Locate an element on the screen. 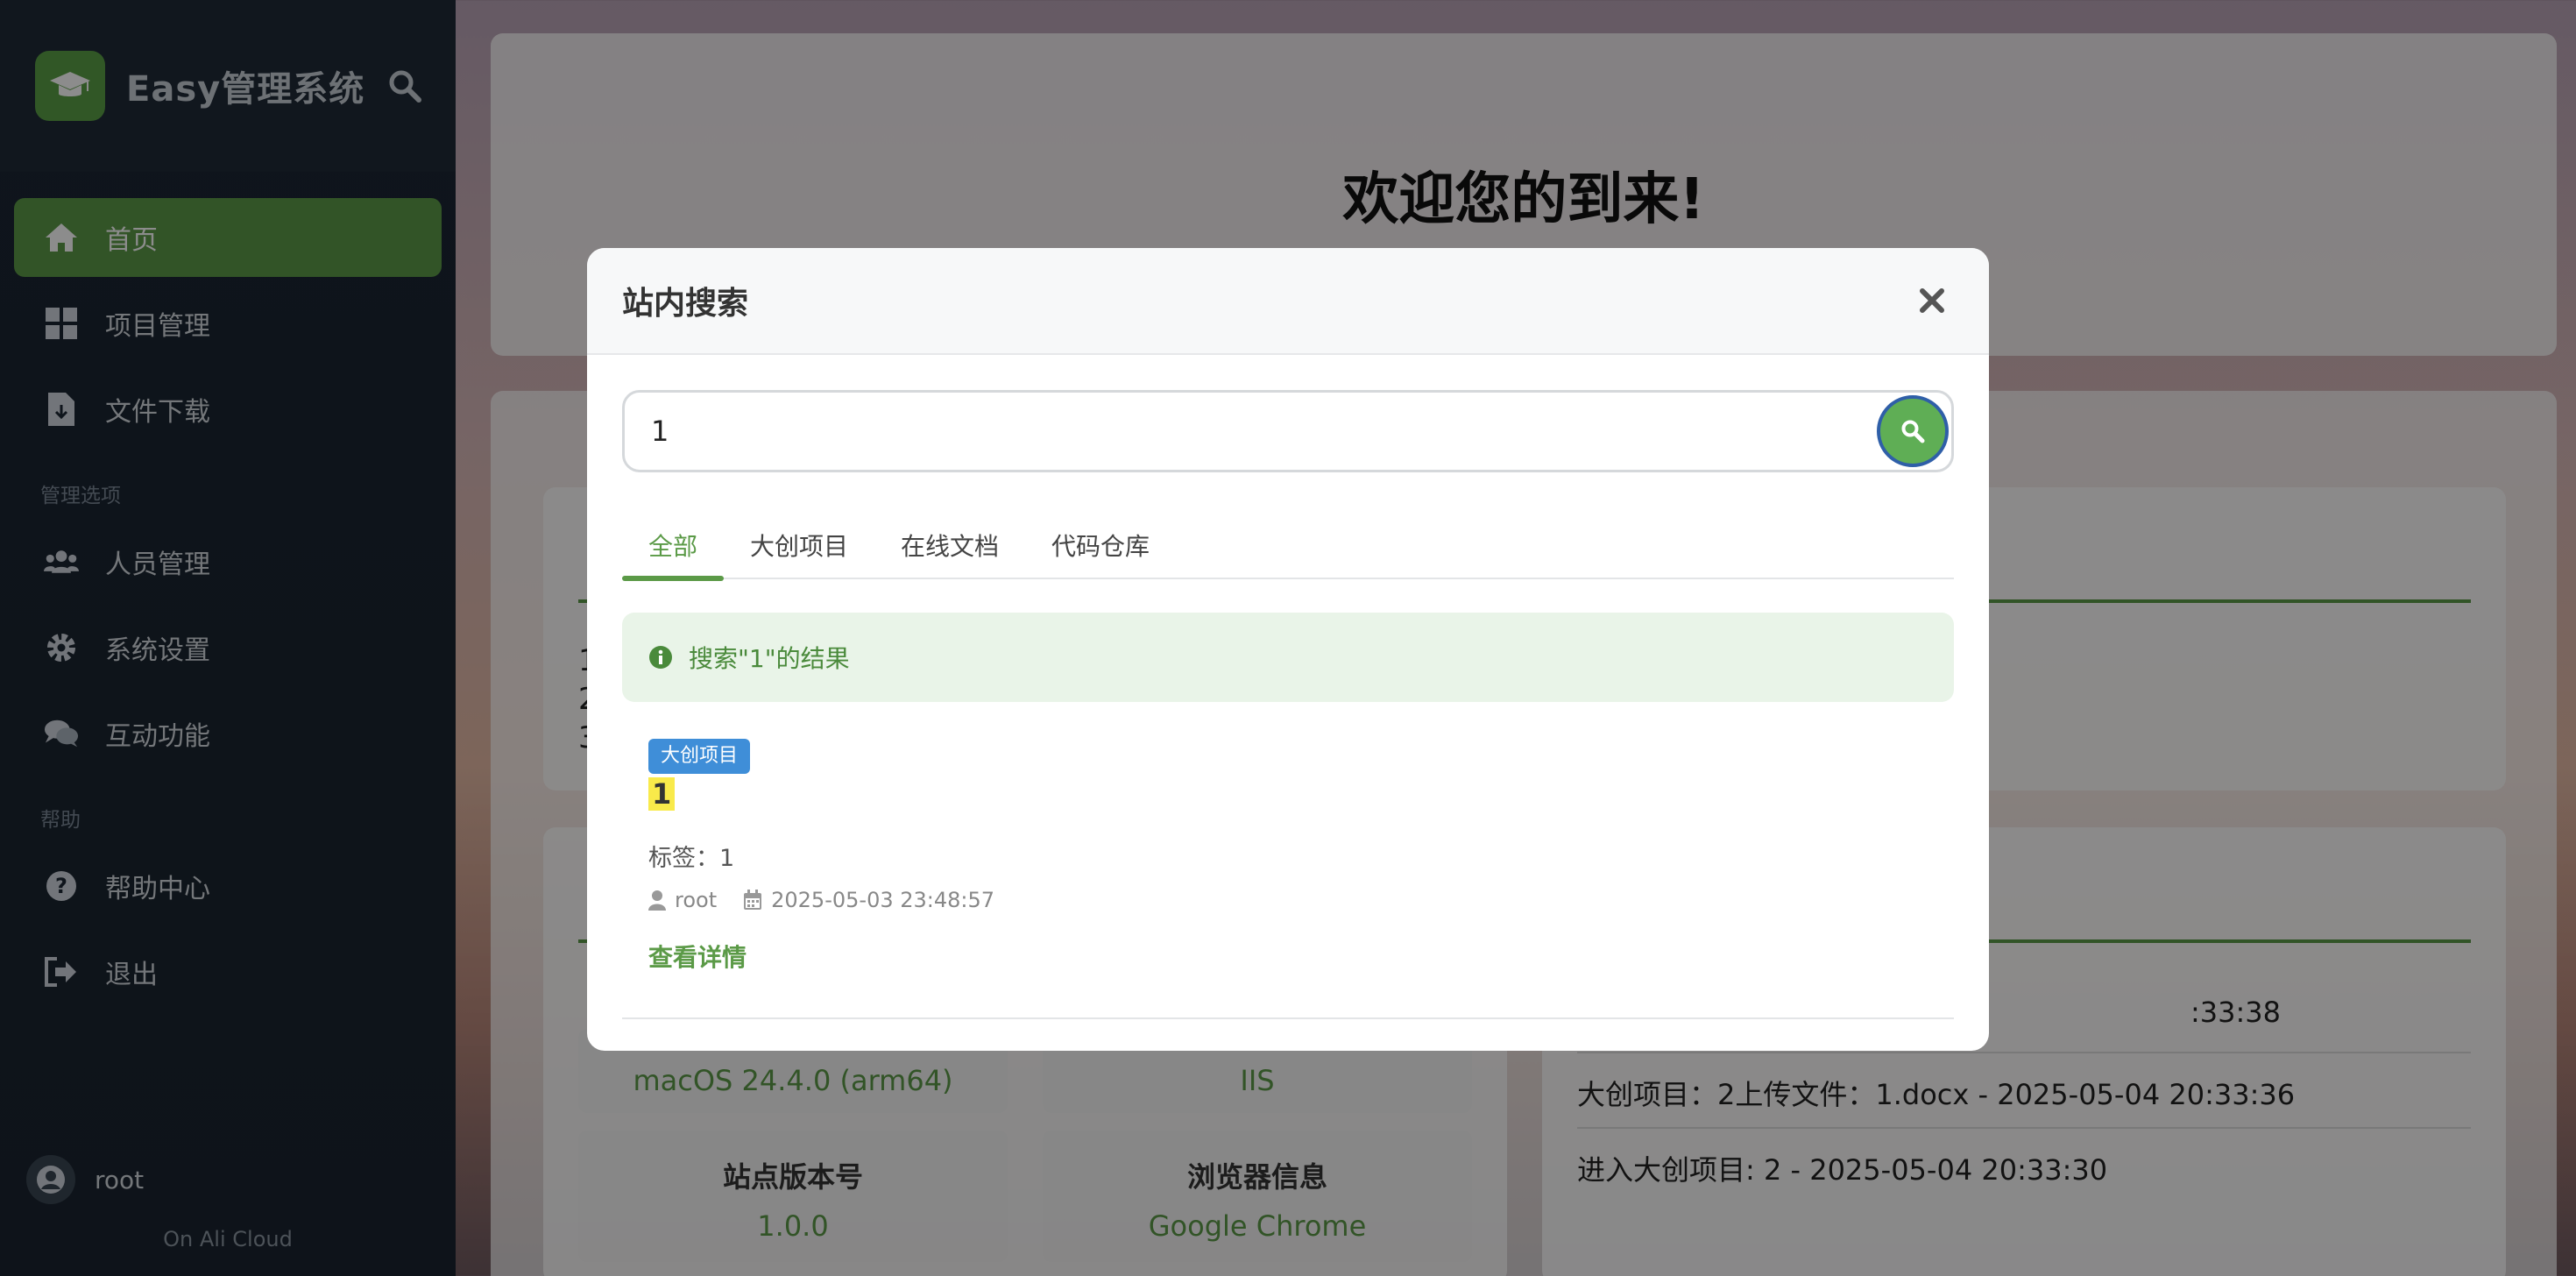  modal-header: 站内搜索 is located at coordinates (1288, 301).